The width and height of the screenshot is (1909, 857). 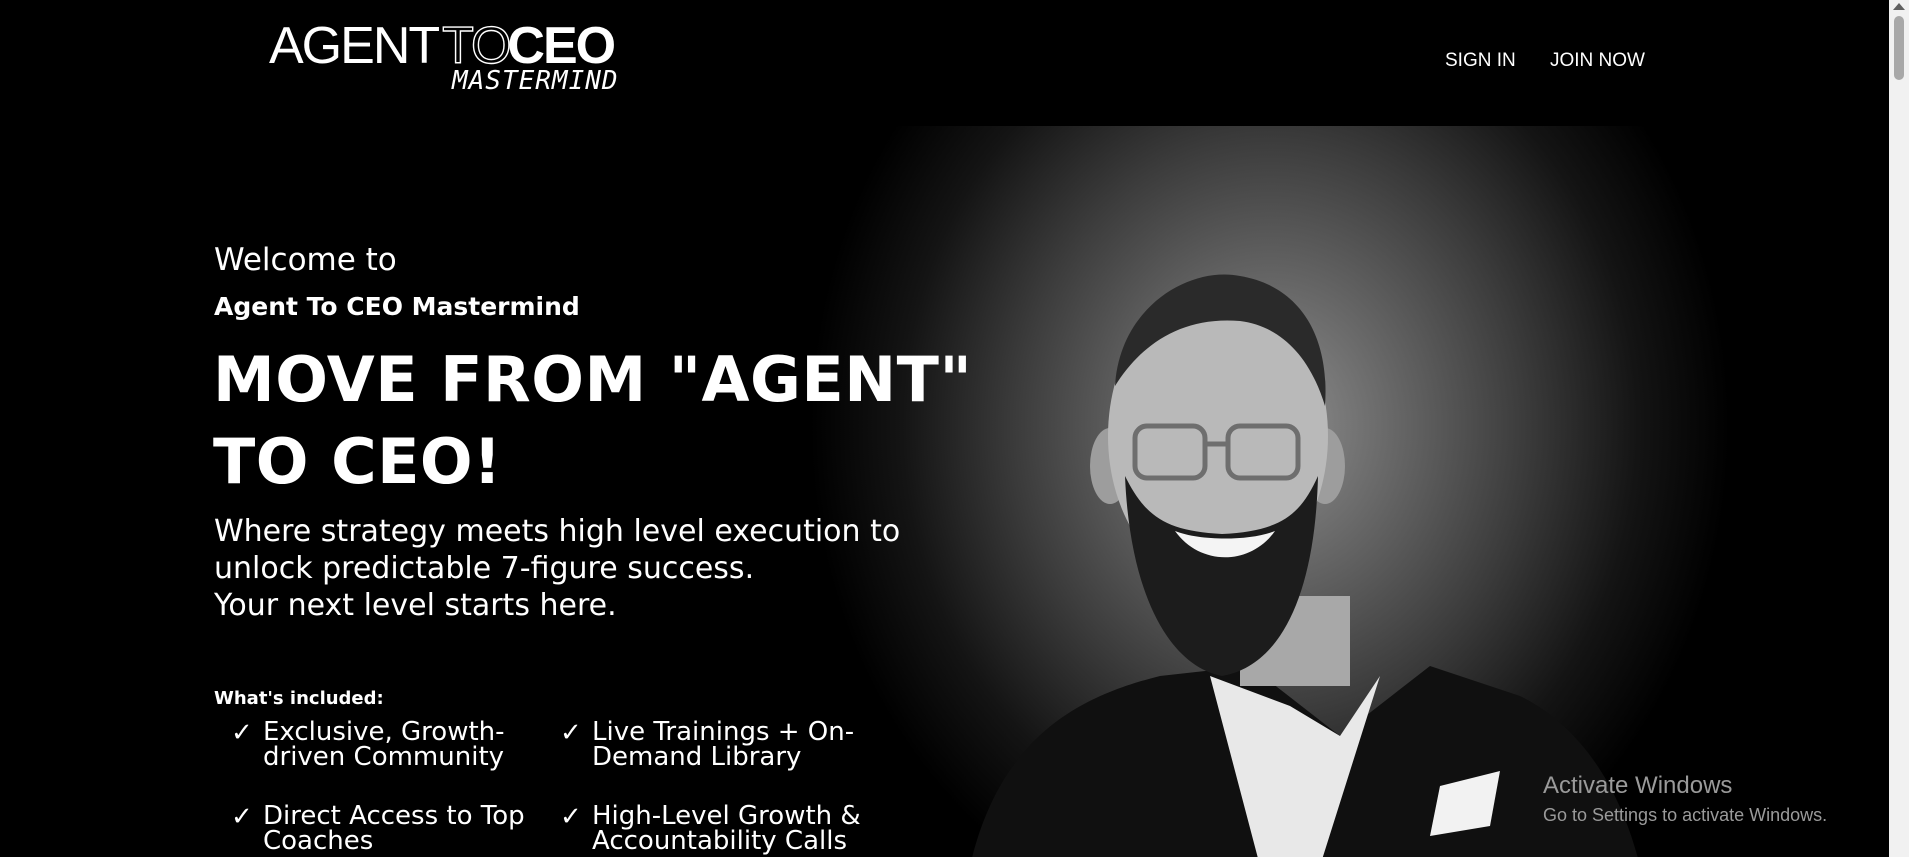 I want to click on tagline-line: Your next level starts here., so click(x=415, y=605).